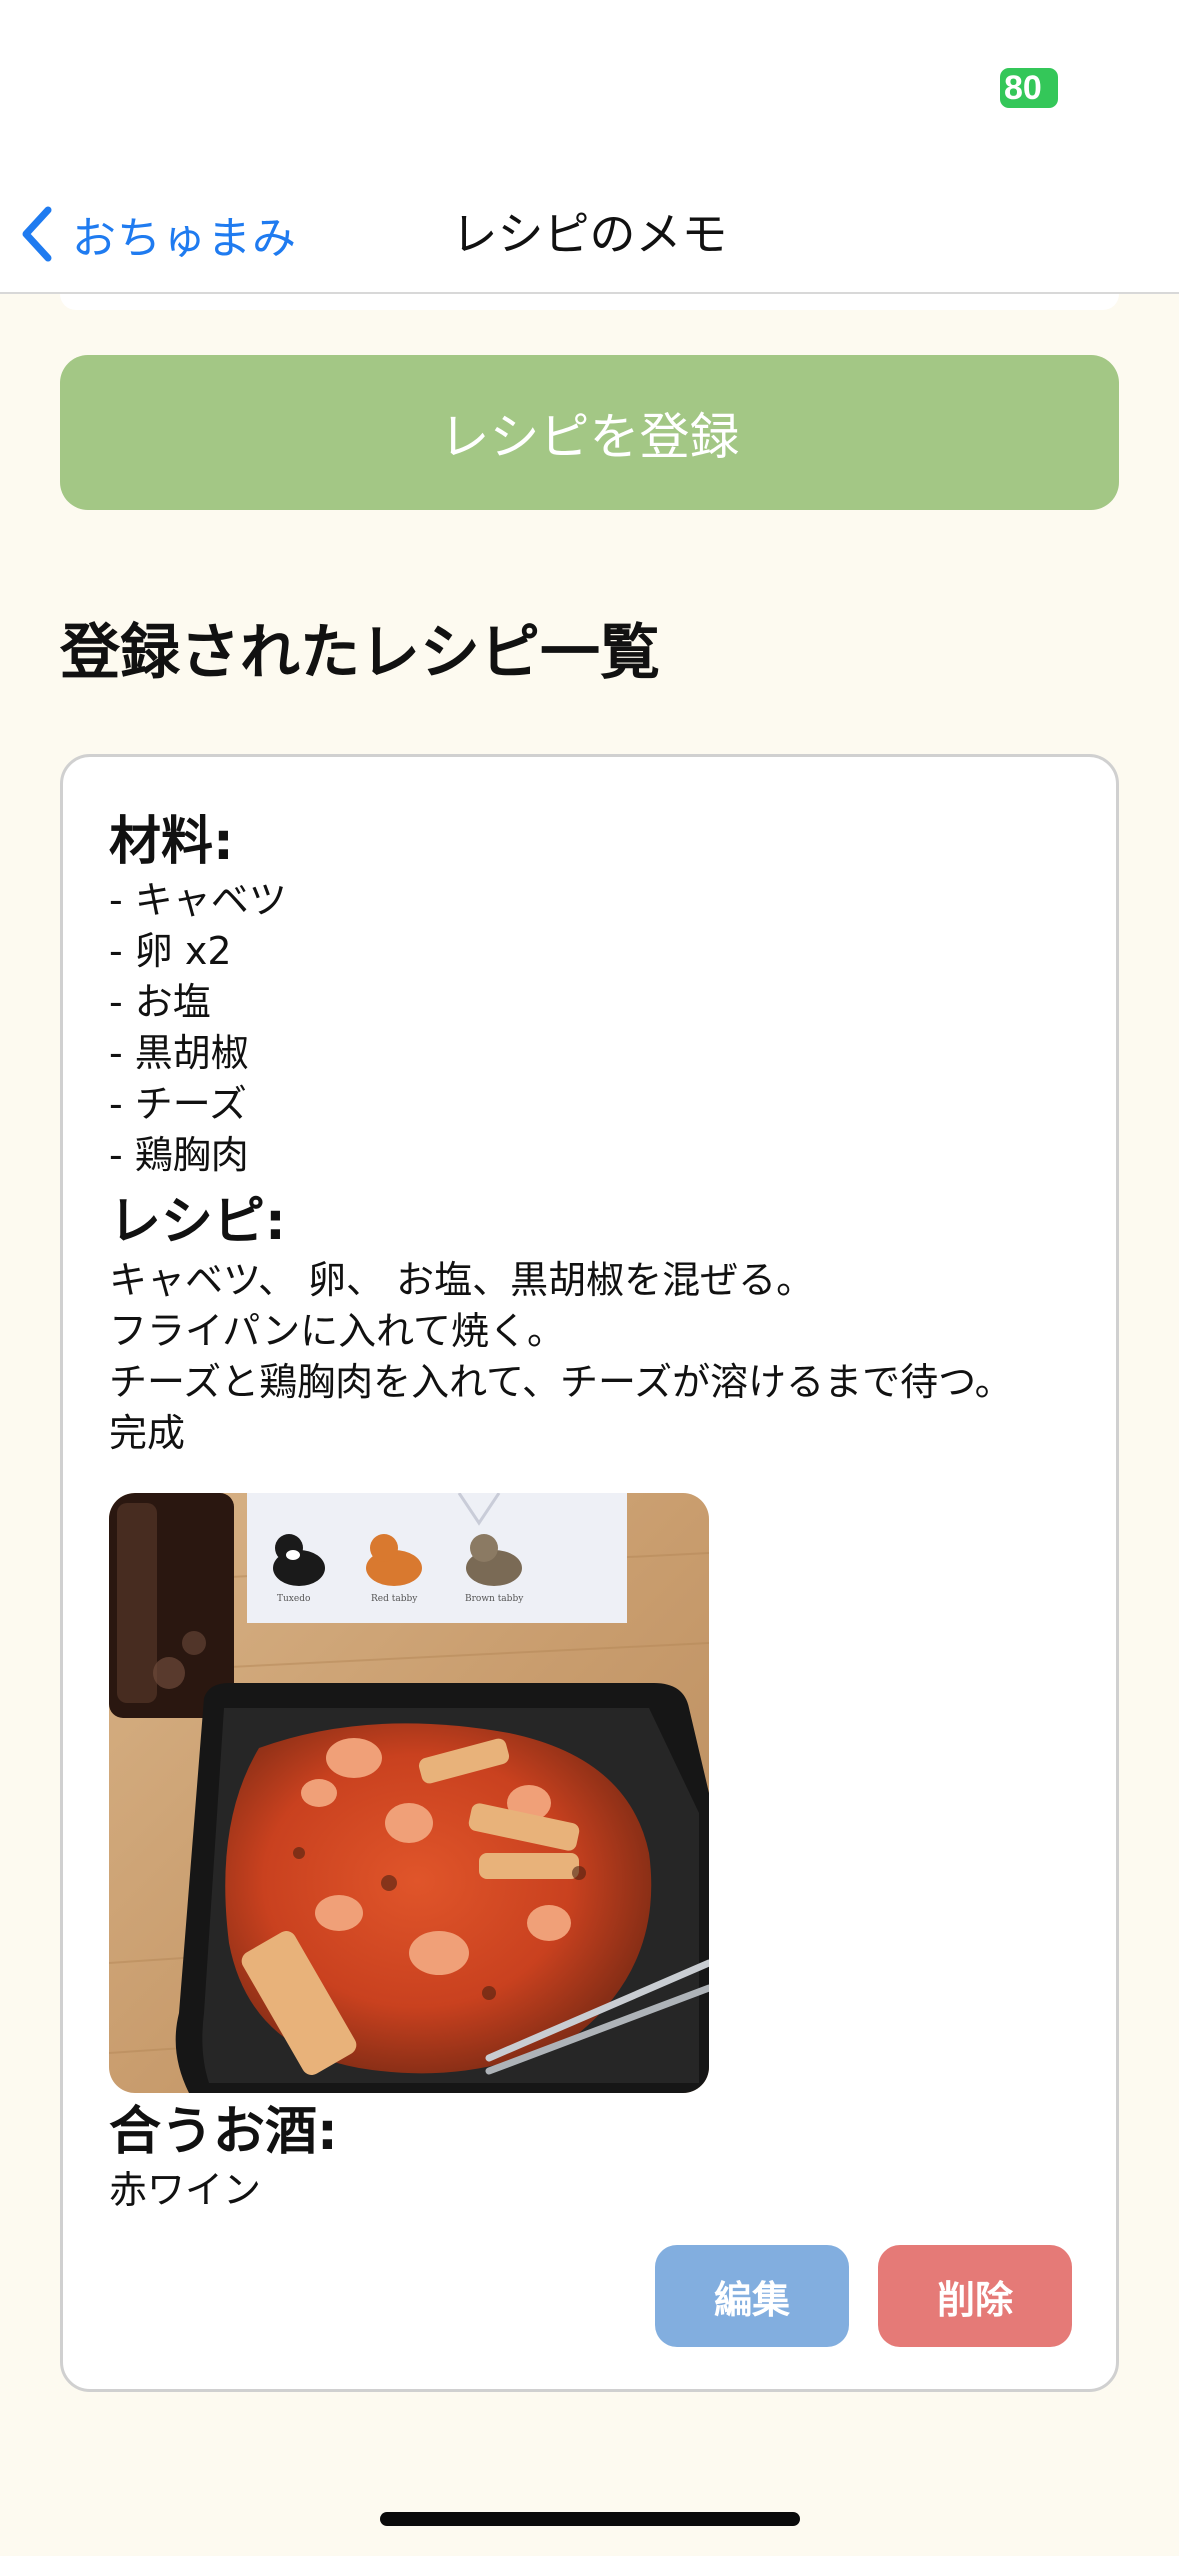 This screenshot has width=1179, height=2556. I want to click on ingredient-item: - 鶏胸肉, so click(179, 1155).